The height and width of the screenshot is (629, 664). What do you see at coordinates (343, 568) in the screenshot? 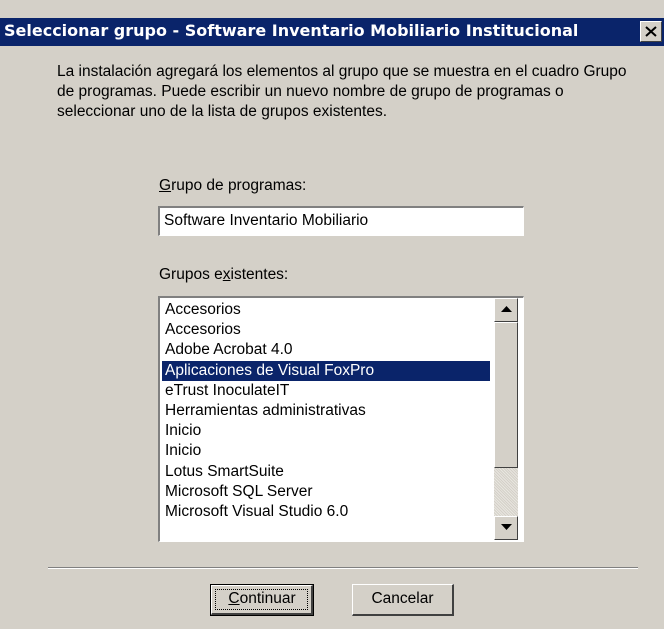
I see `separator-line` at bounding box center [343, 568].